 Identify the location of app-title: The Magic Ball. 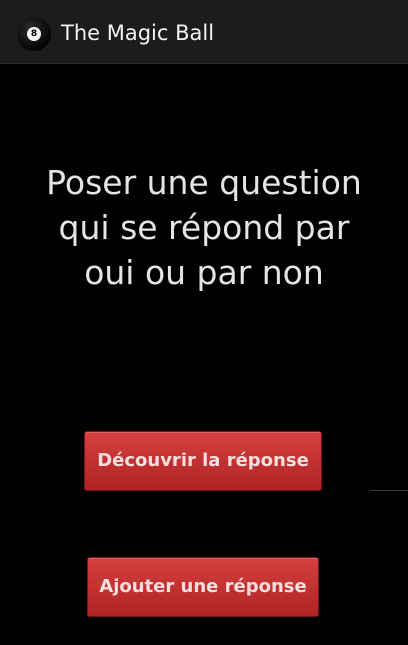
(138, 33).